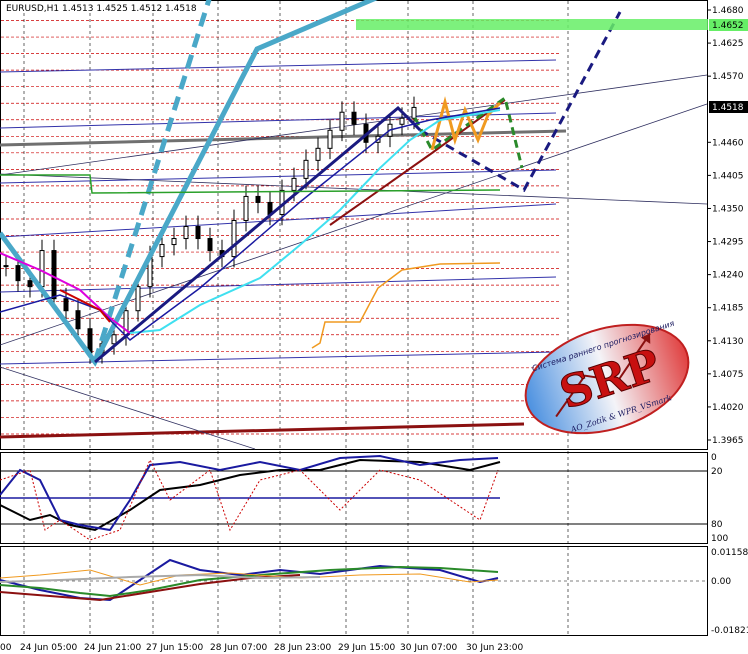 This screenshot has height=654, width=748. Describe the element at coordinates (721, 582) in the screenshot. I see `macd-tick-zero: 0.00` at that location.